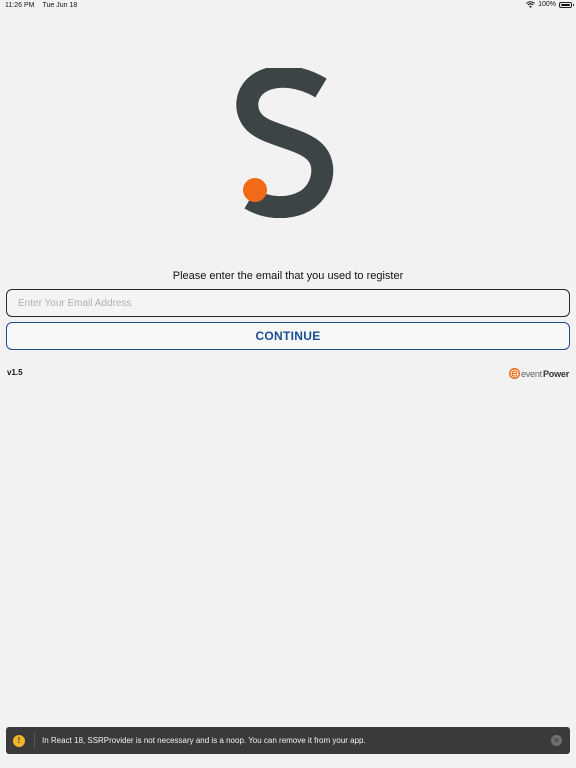  I want to click on battery-fill, so click(565, 4).